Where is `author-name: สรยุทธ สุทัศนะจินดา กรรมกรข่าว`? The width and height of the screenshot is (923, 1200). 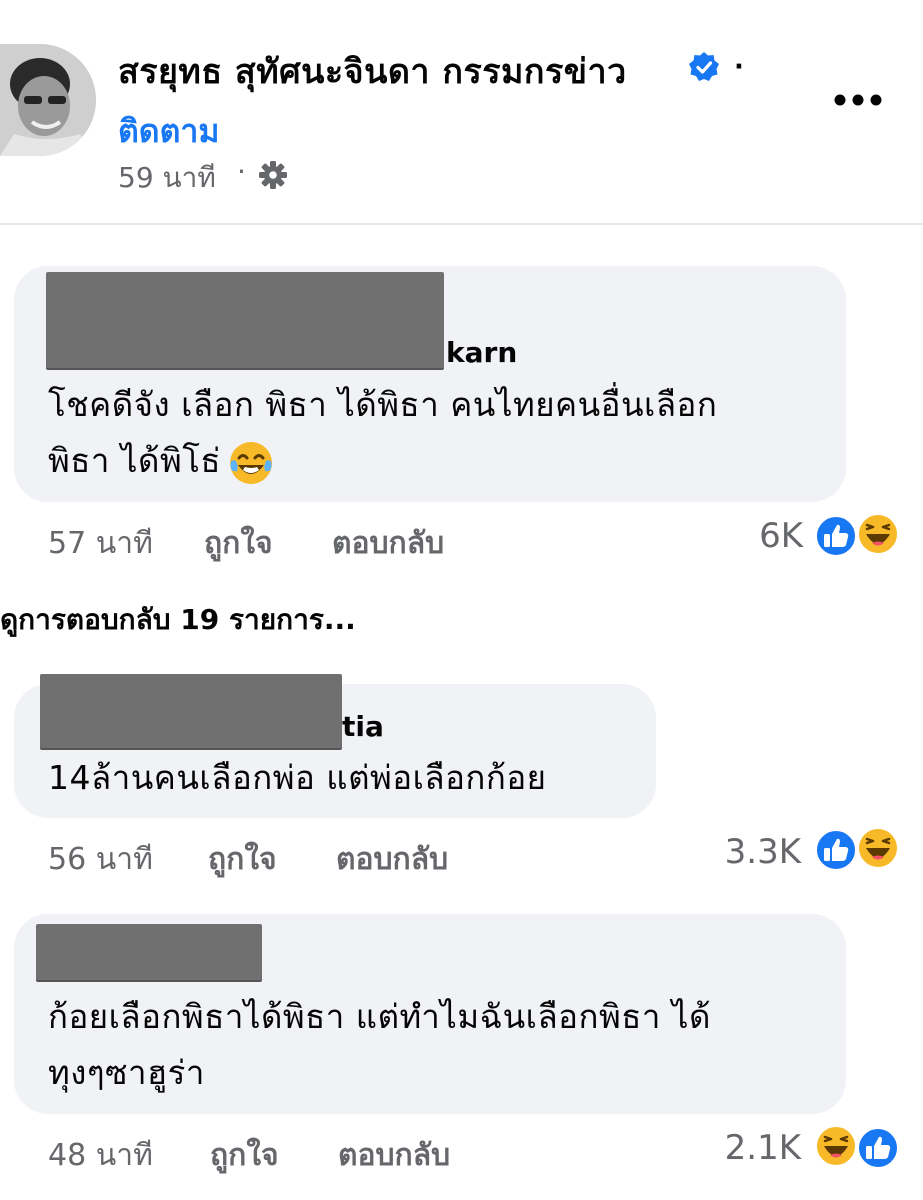
author-name: สรยุทธ สุทัศนะจินดา กรรมกรข่าว is located at coordinates (372, 71).